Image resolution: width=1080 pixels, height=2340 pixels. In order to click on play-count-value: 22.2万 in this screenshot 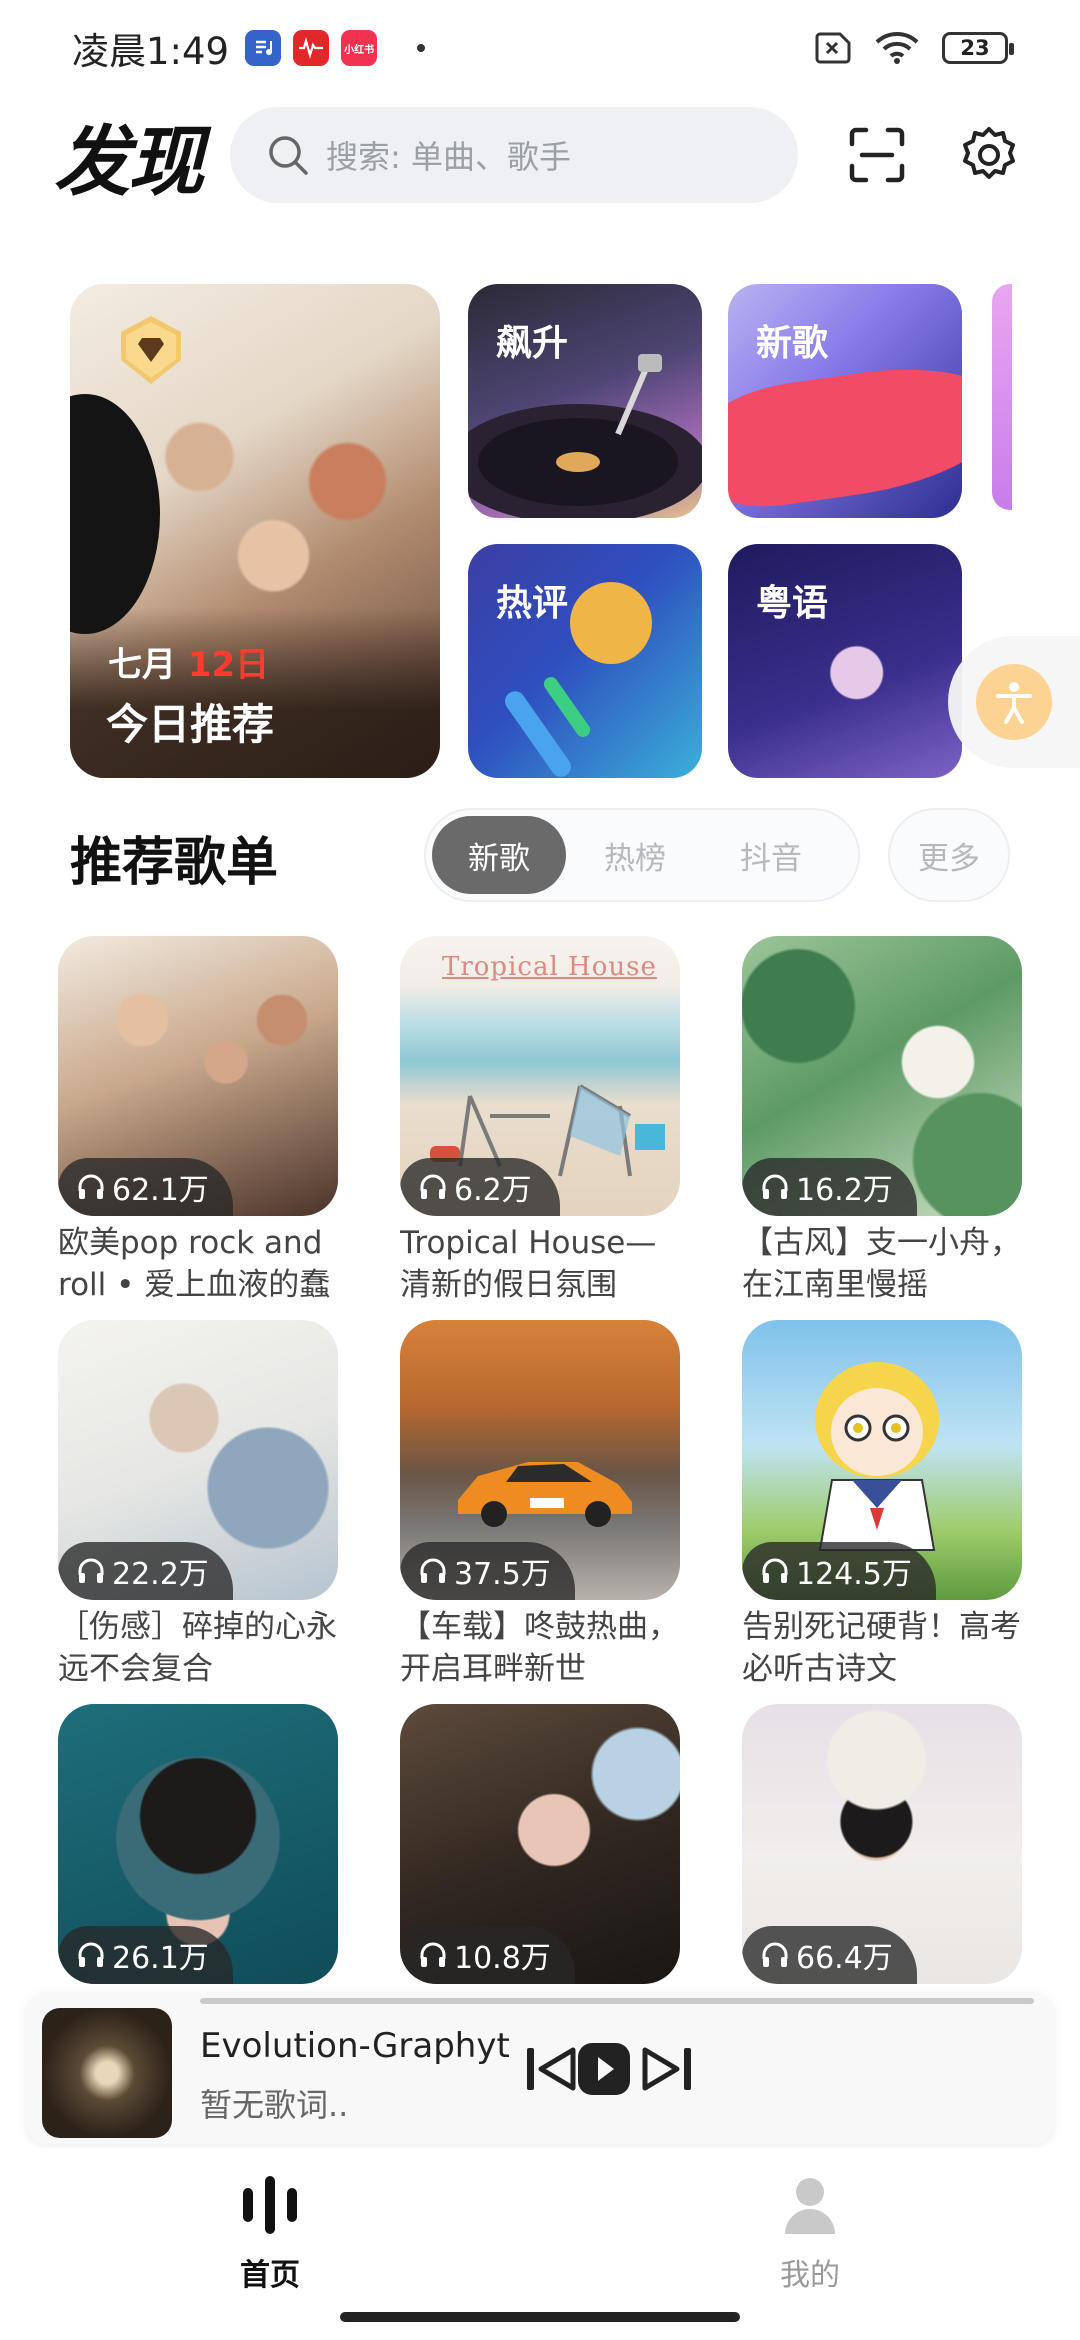, I will do `click(160, 1574)`.